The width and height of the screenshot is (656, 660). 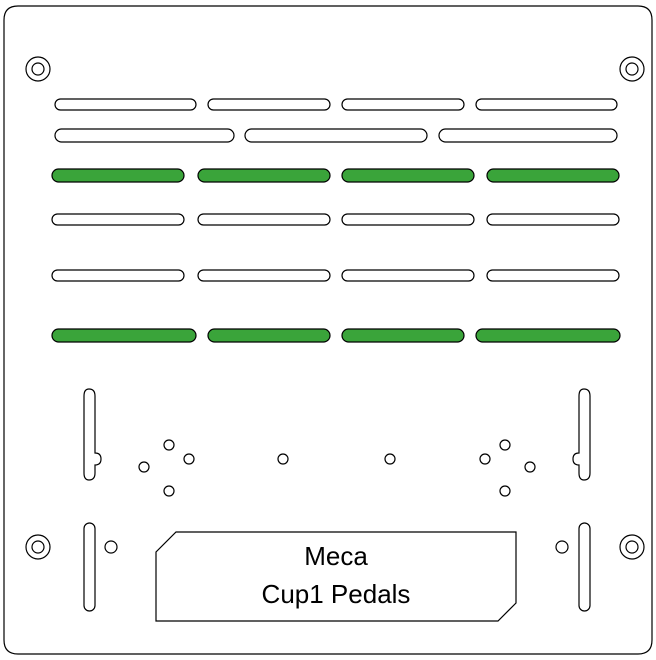 What do you see at coordinates (632, 69) in the screenshot?
I see `corner-hole-top-right` at bounding box center [632, 69].